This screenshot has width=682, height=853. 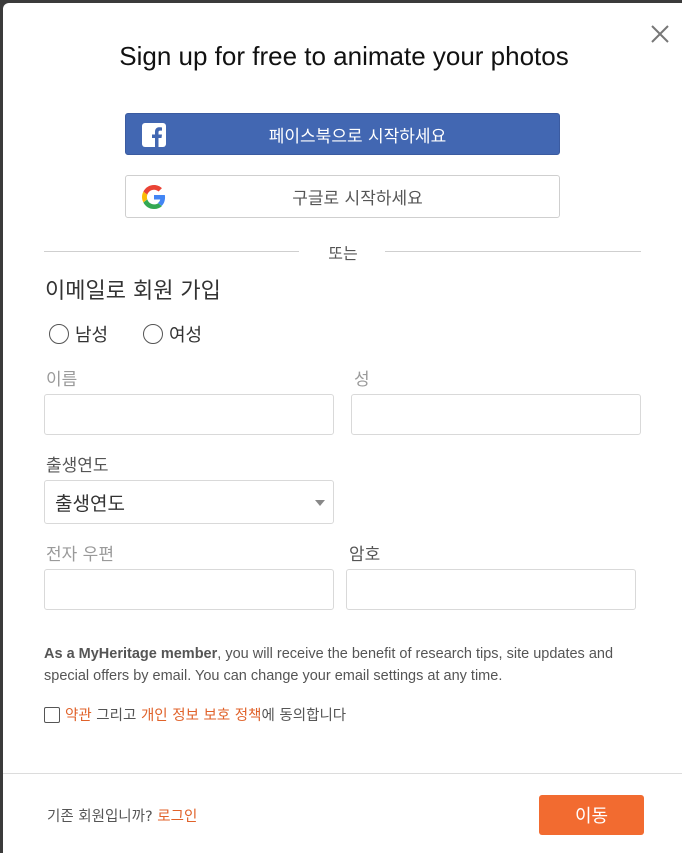 What do you see at coordinates (362, 380) in the screenshot?
I see `last-name-label: 성` at bounding box center [362, 380].